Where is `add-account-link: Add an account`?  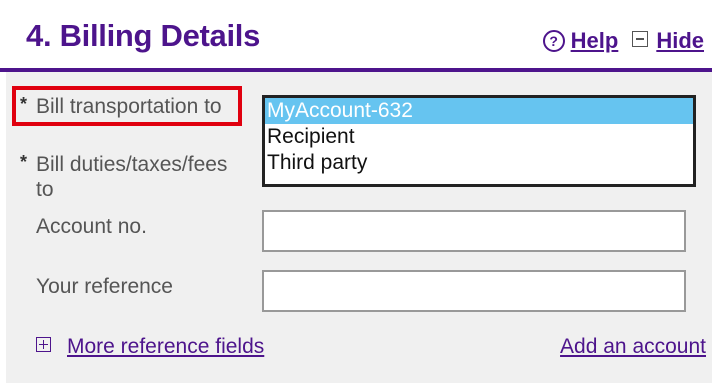 add-account-link: Add an account is located at coordinates (633, 346).